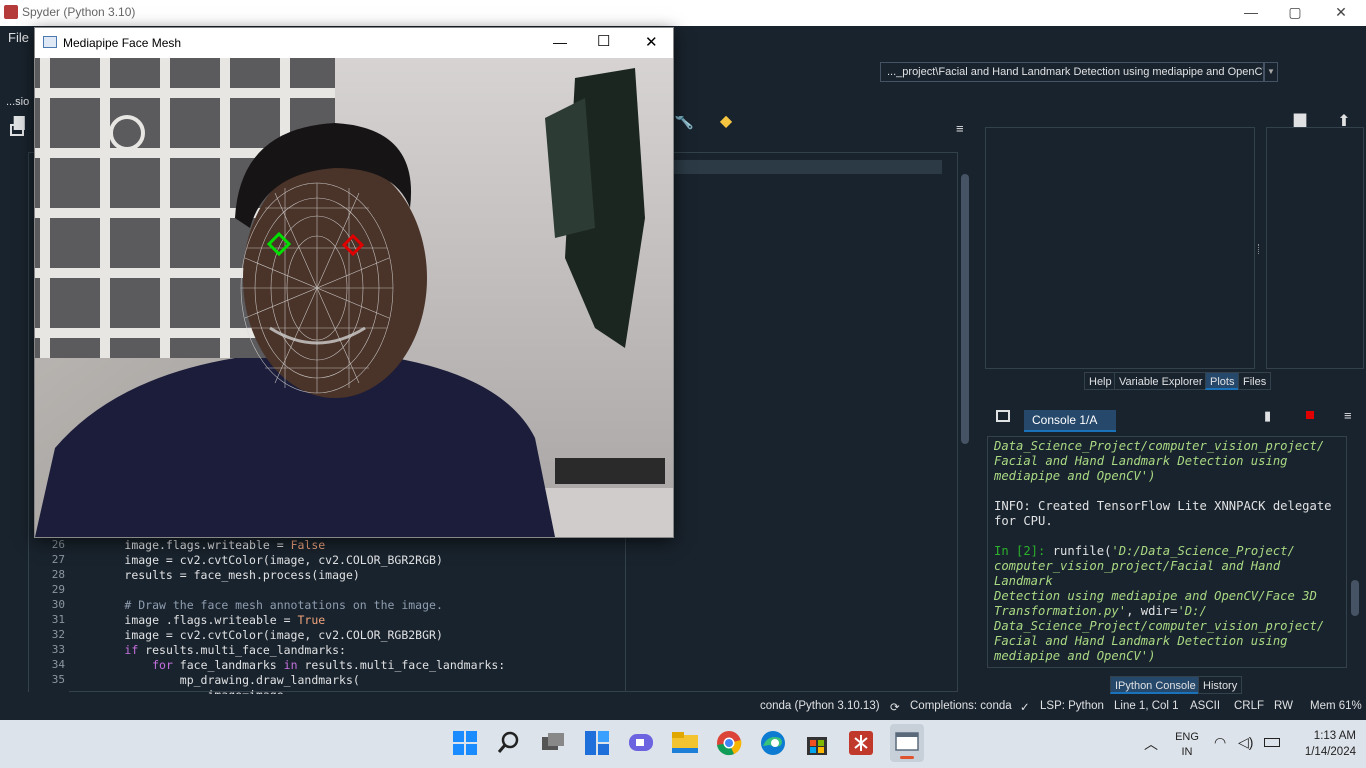 This screenshot has height=768, width=1366. What do you see at coordinates (58, 649) in the screenshot?
I see `line-number: 33` at bounding box center [58, 649].